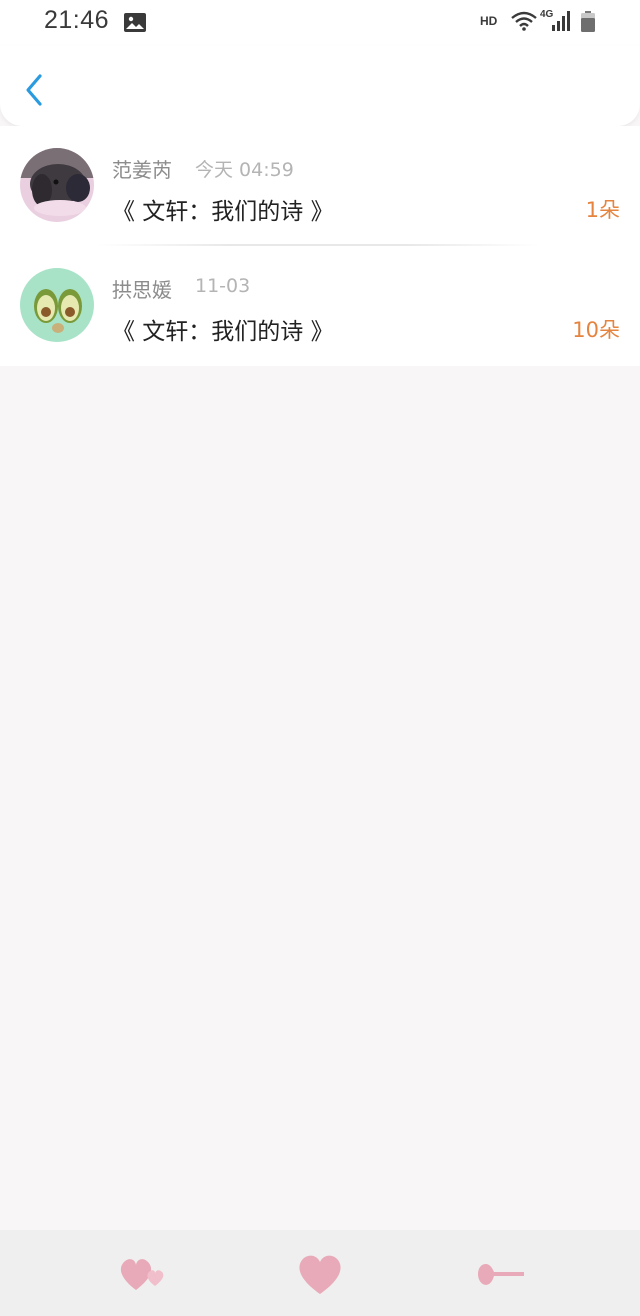  I want to click on chevron-left-icon, so click(34, 90).